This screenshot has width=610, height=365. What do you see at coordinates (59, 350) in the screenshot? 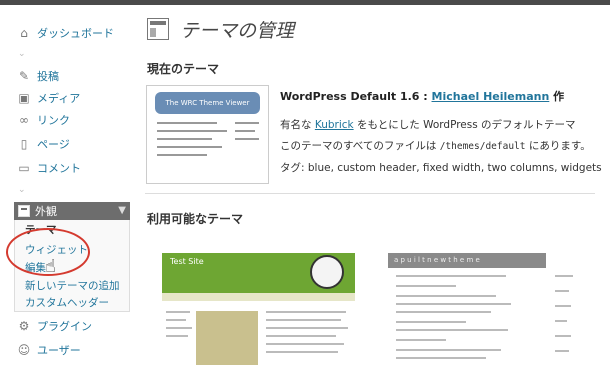
I see `sidebar-item-label: ユーザー` at bounding box center [59, 350].